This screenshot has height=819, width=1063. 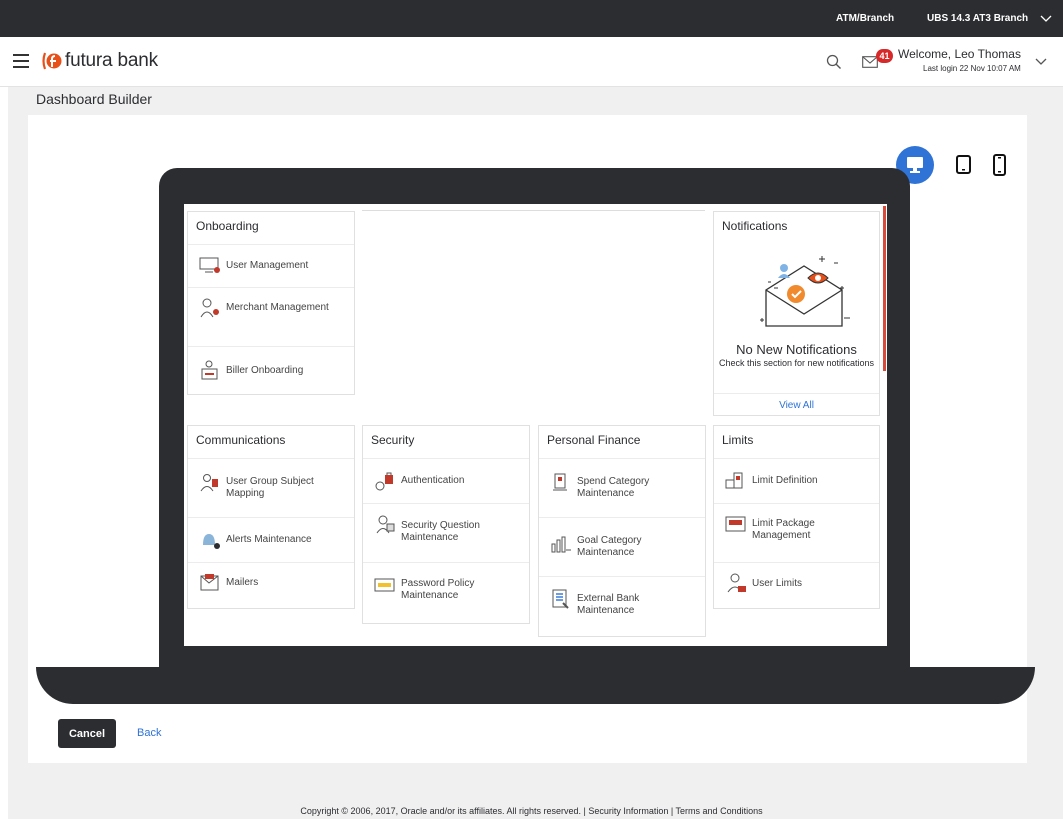 What do you see at coordinates (785, 480) in the screenshot?
I see `list-item-label: Limit Definition` at bounding box center [785, 480].